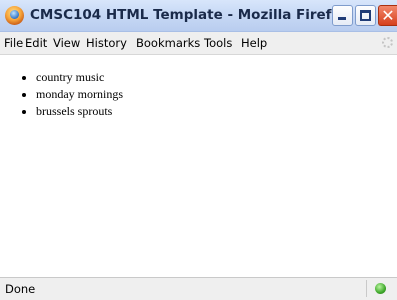 Image resolution: width=397 pixels, height=300 pixels. I want to click on maximize-icon, so click(365, 15).